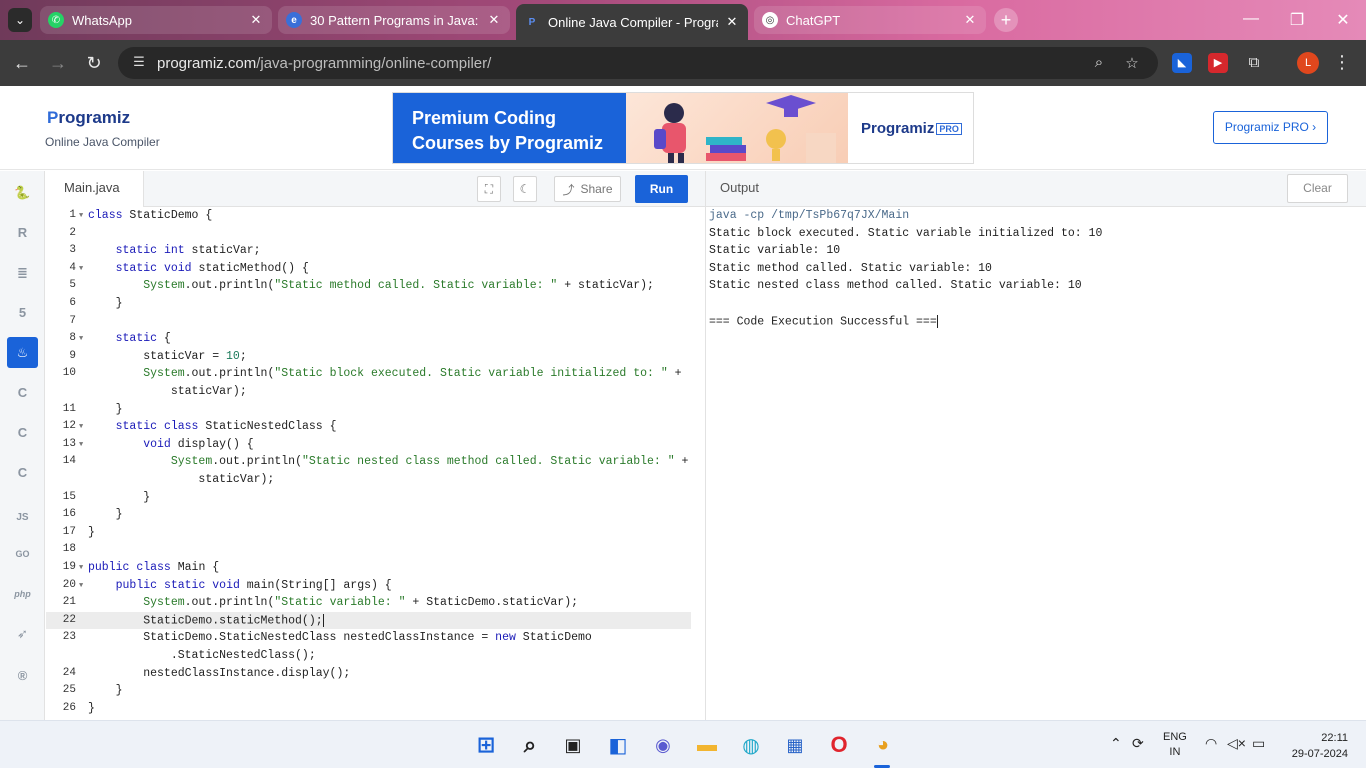 This screenshot has width=1366, height=768. Describe the element at coordinates (1316, 746) in the screenshot. I see `system-clock: 22:11 29-07-2024` at that location.